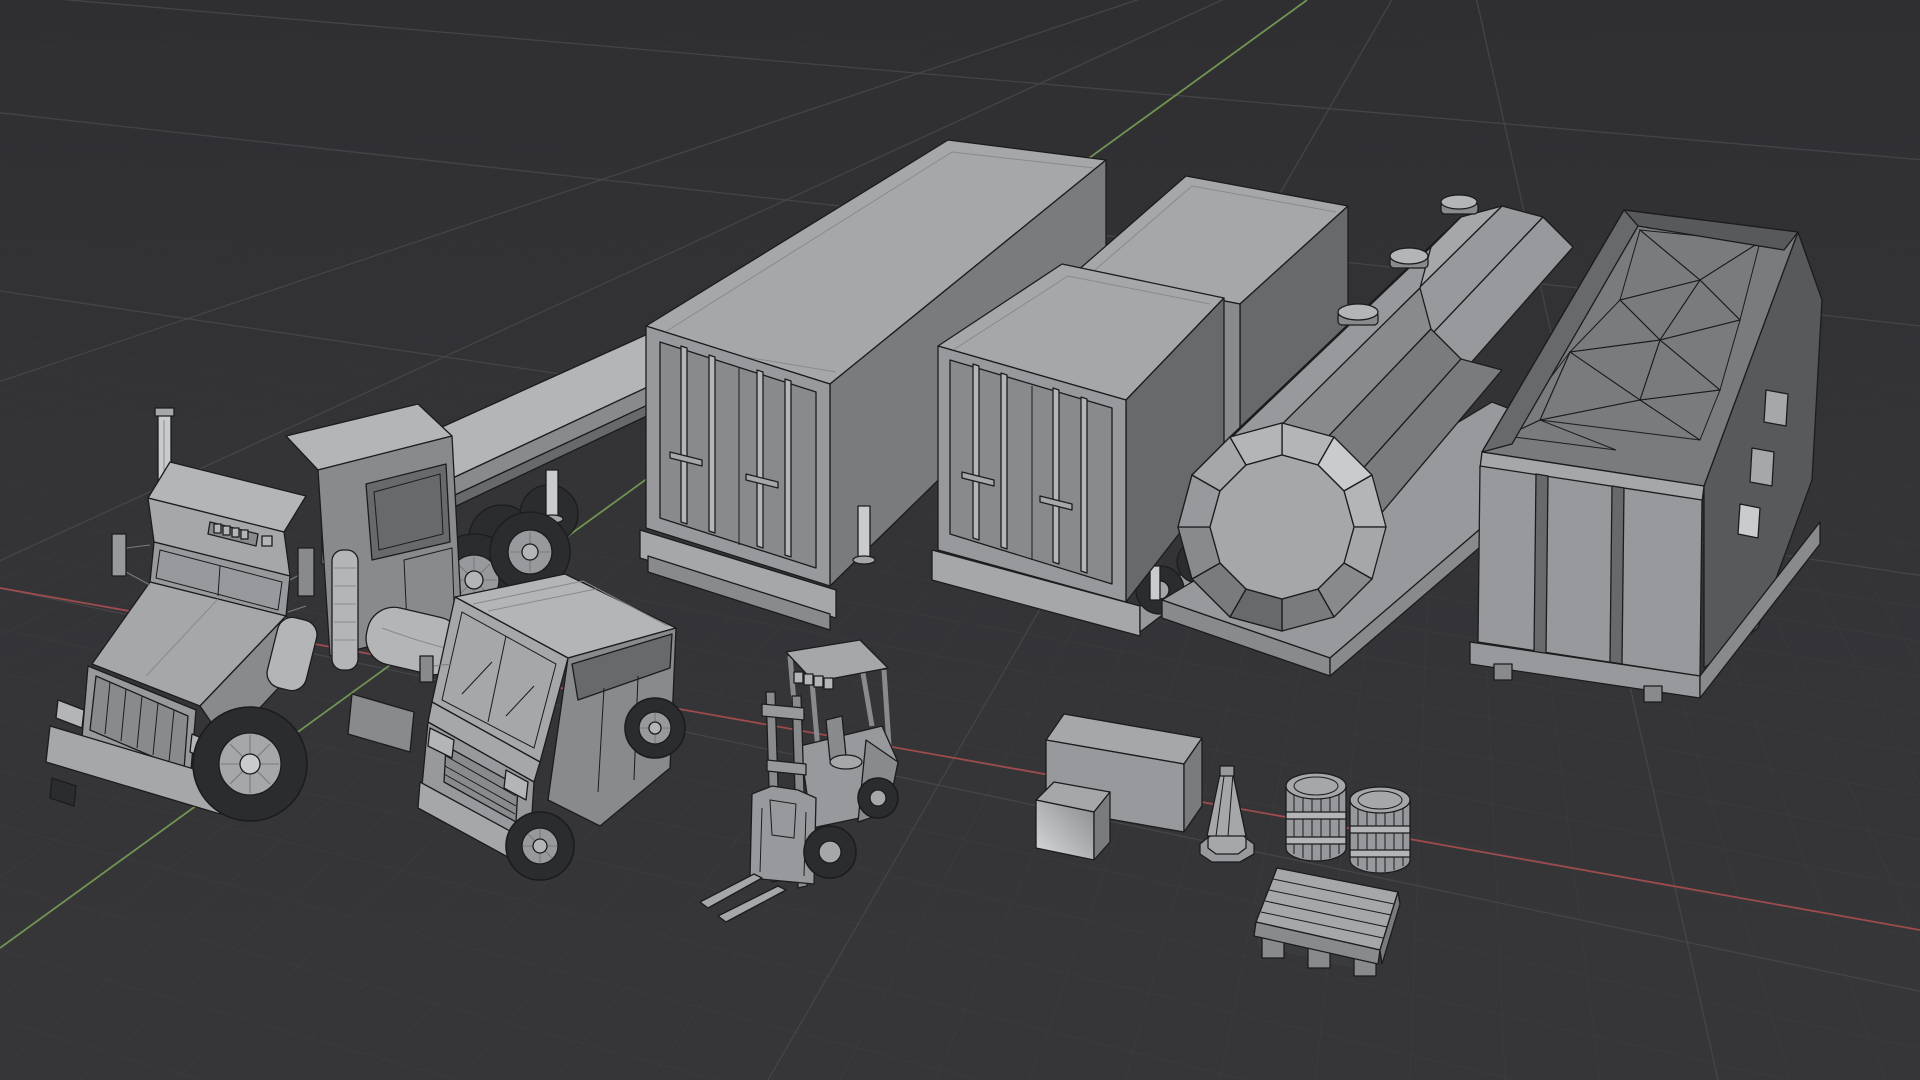 This screenshot has width=1920, height=1080. What do you see at coordinates (1073, 821) in the screenshot?
I see `cube-crate` at bounding box center [1073, 821].